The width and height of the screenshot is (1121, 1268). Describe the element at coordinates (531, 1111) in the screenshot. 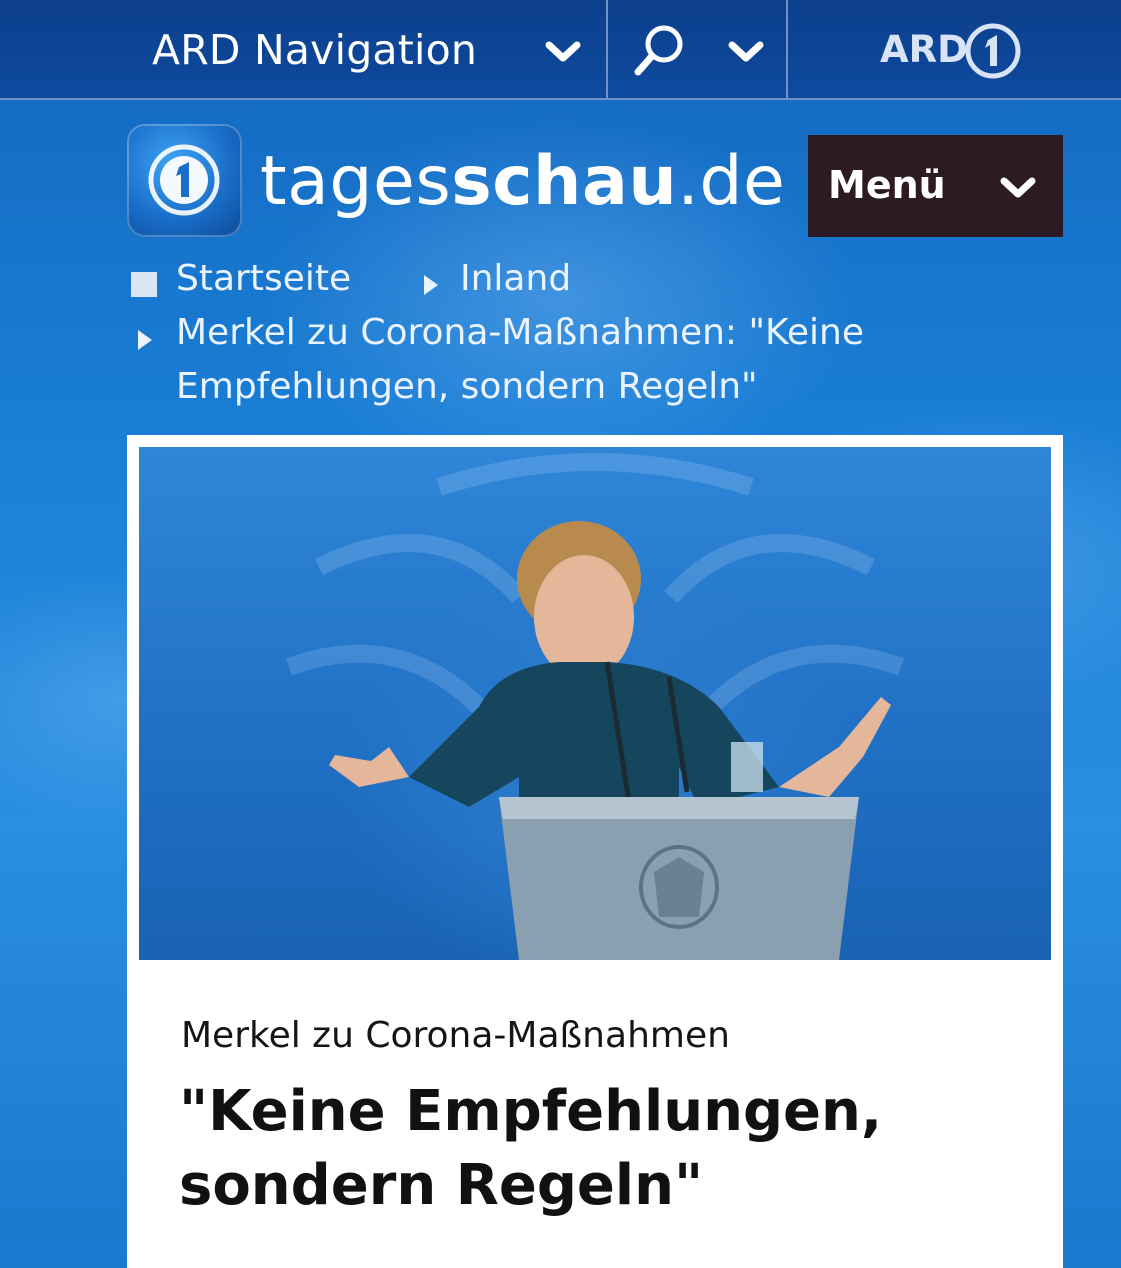

I see `headline-line-1: "Keine Empfehlungen,` at that location.